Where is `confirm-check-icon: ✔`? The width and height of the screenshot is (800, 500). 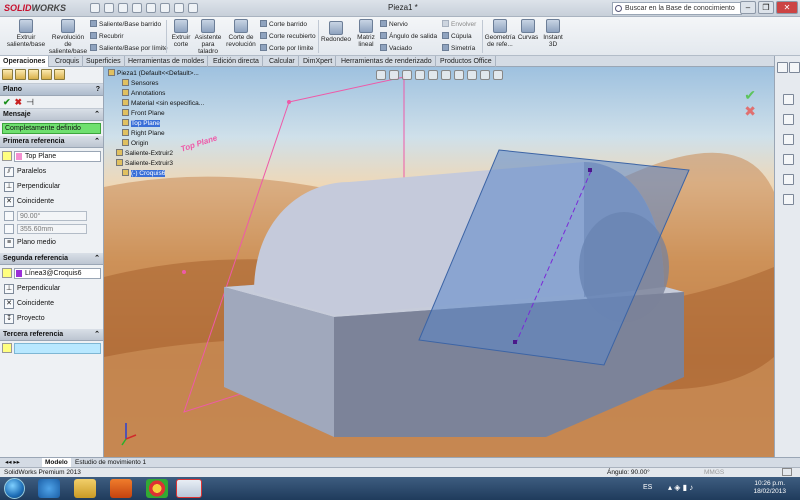 confirm-check-icon: ✔ is located at coordinates (750, 95).